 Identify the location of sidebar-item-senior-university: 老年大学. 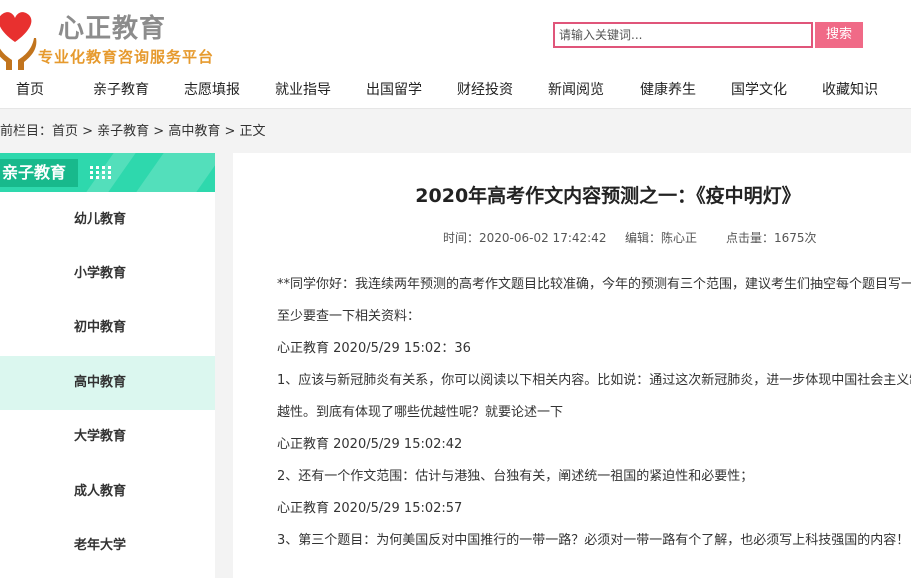
(107, 546).